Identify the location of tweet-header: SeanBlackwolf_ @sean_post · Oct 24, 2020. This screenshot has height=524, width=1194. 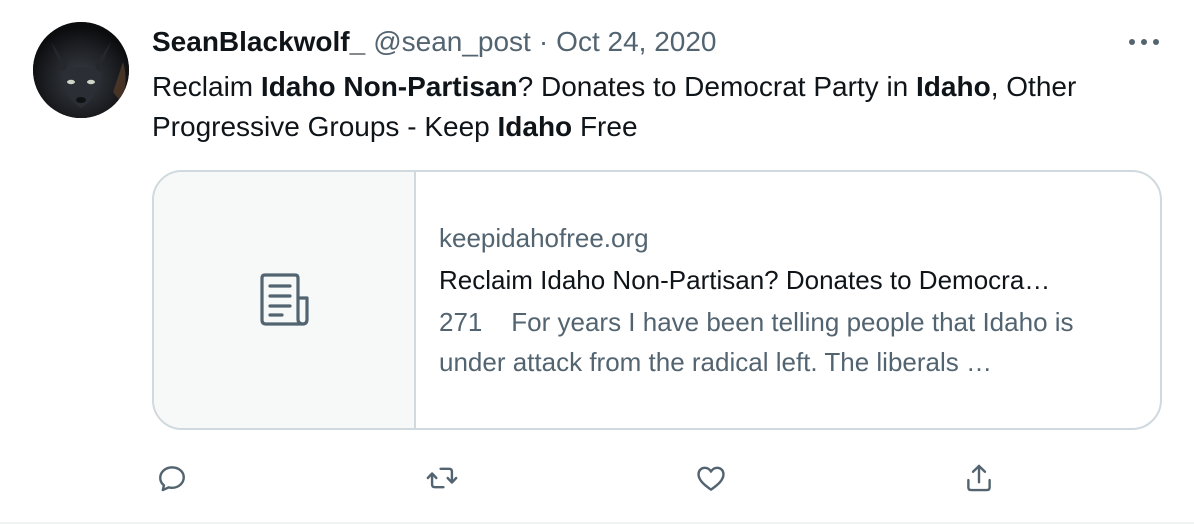
(434, 42).